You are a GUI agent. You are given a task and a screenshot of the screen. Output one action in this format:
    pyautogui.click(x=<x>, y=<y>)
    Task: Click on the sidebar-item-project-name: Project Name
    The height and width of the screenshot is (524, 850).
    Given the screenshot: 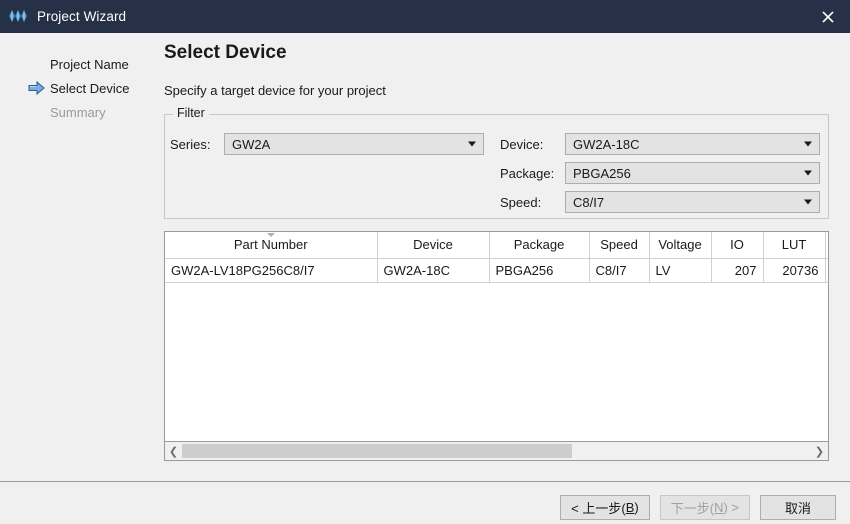 What is the action you would take?
    pyautogui.click(x=80, y=64)
    